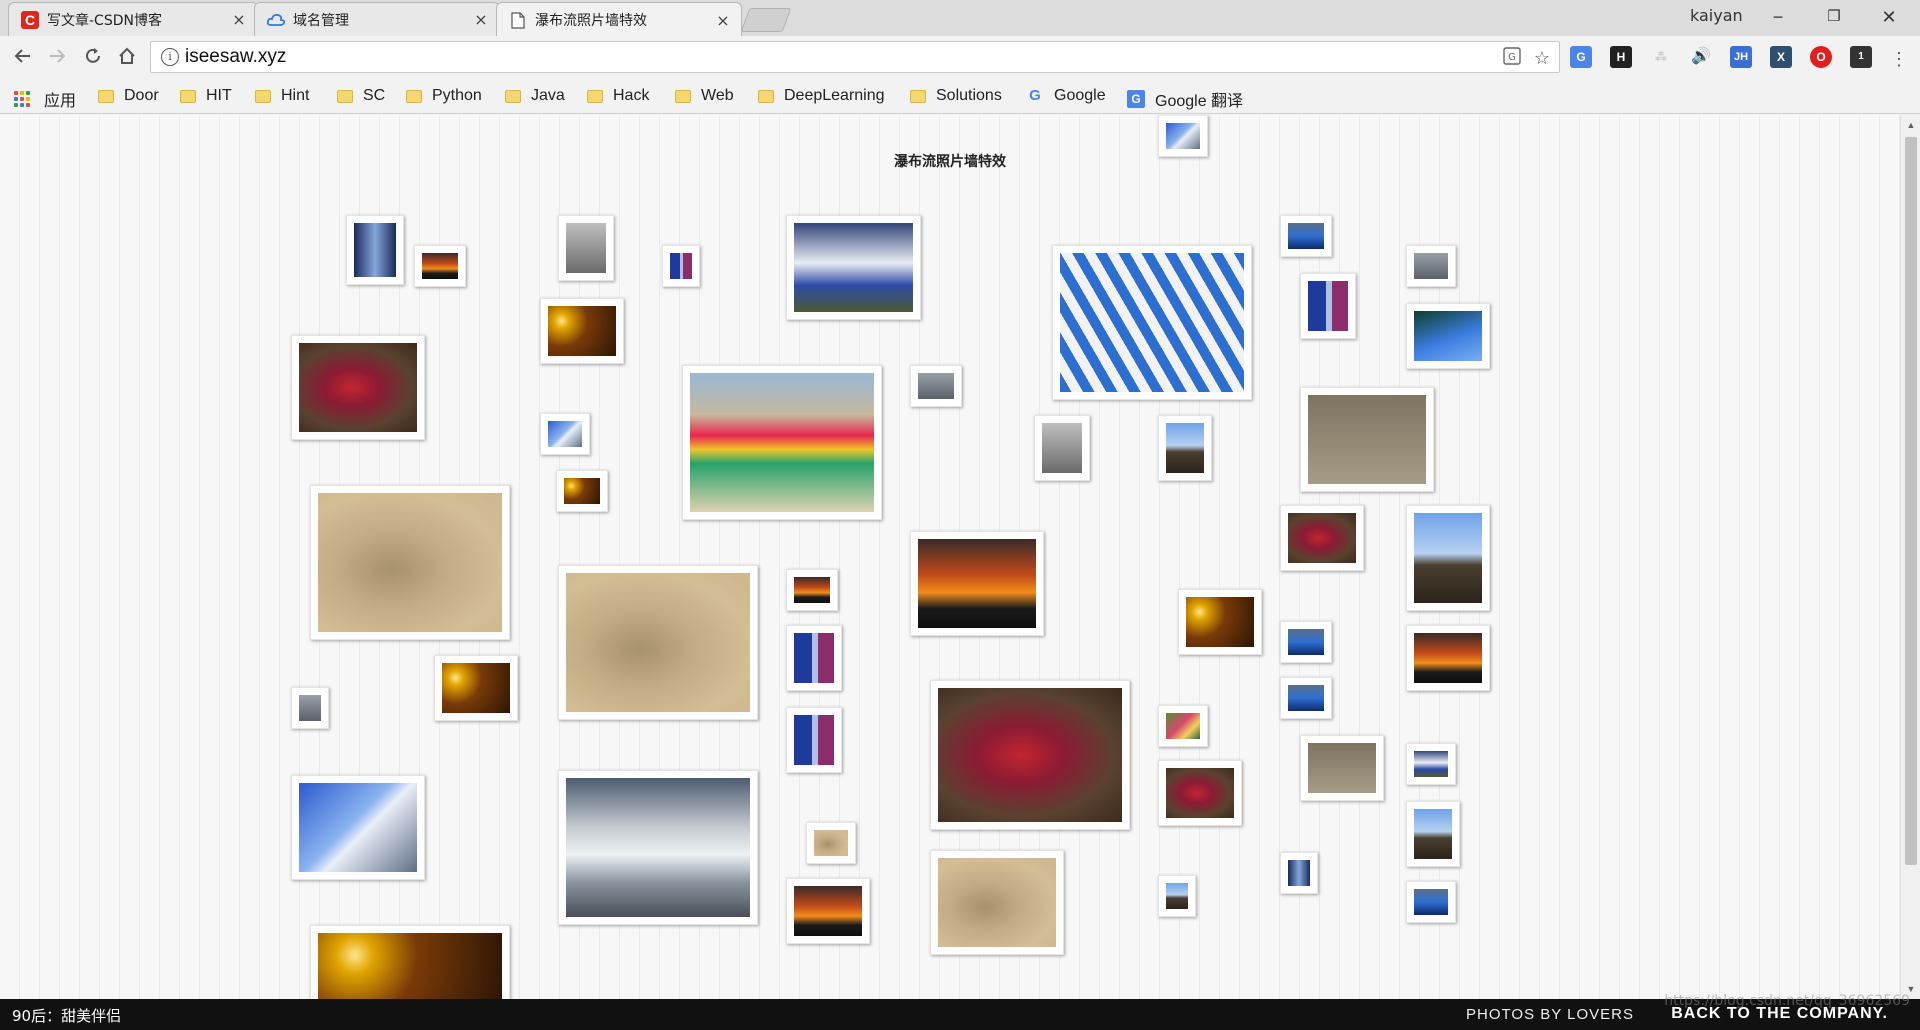 This screenshot has height=1030, width=1920. What do you see at coordinates (1661, 57) in the screenshot?
I see `blank-ext-icon: ⁂` at bounding box center [1661, 57].